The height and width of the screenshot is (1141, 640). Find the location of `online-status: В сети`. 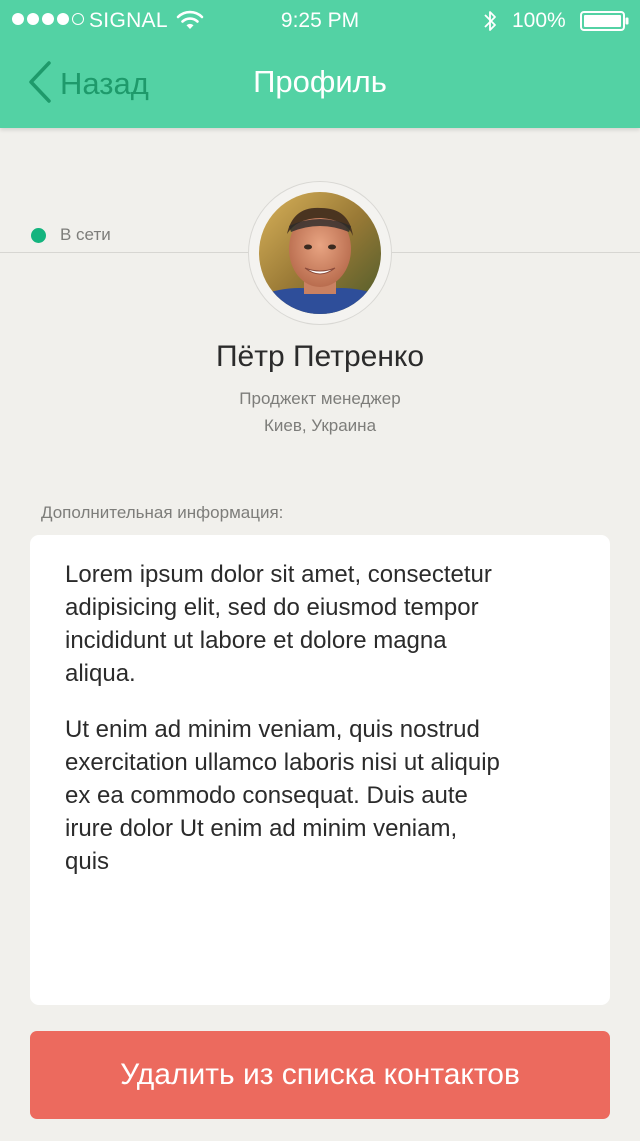

online-status: В сети is located at coordinates (71, 235).